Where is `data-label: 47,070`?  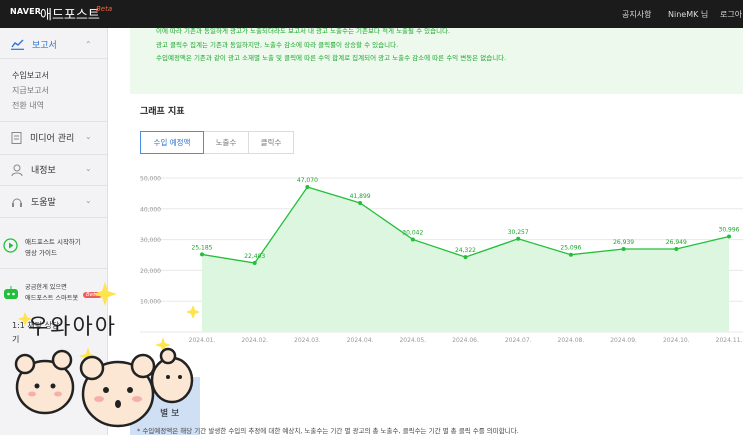 data-label: 47,070 is located at coordinates (307, 180).